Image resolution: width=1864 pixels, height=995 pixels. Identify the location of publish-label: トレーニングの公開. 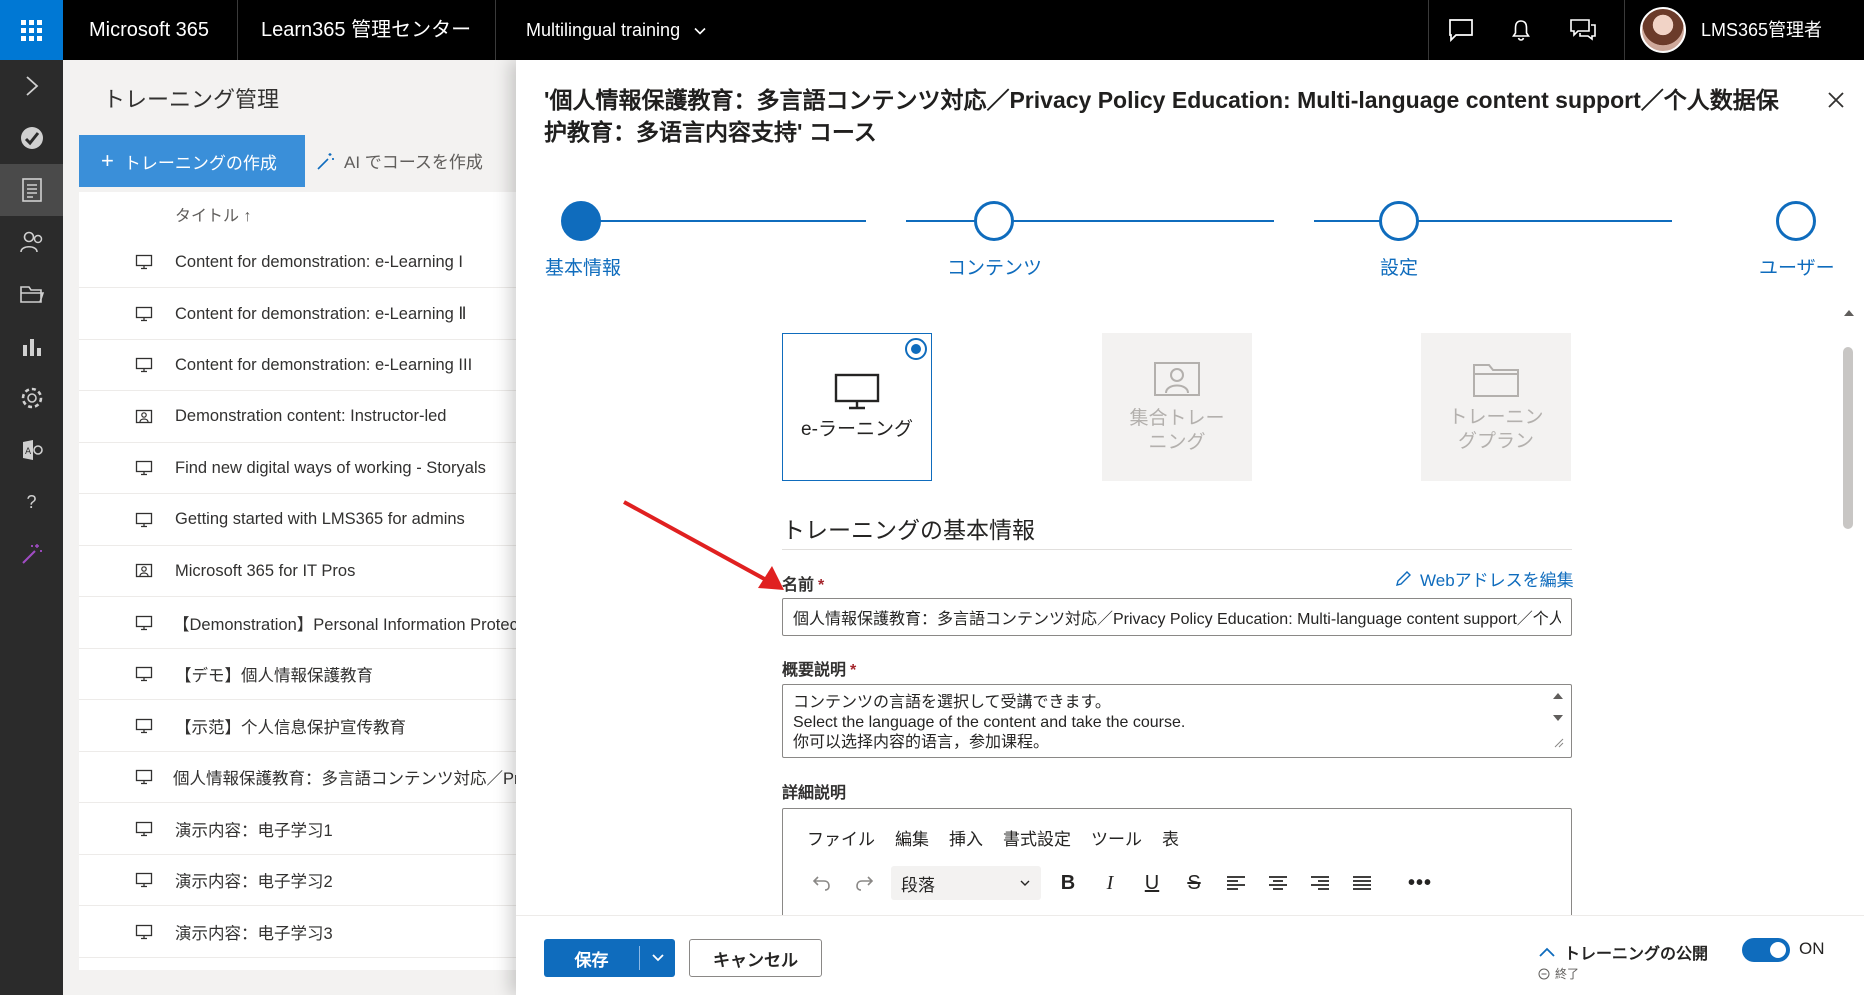
(1636, 954).